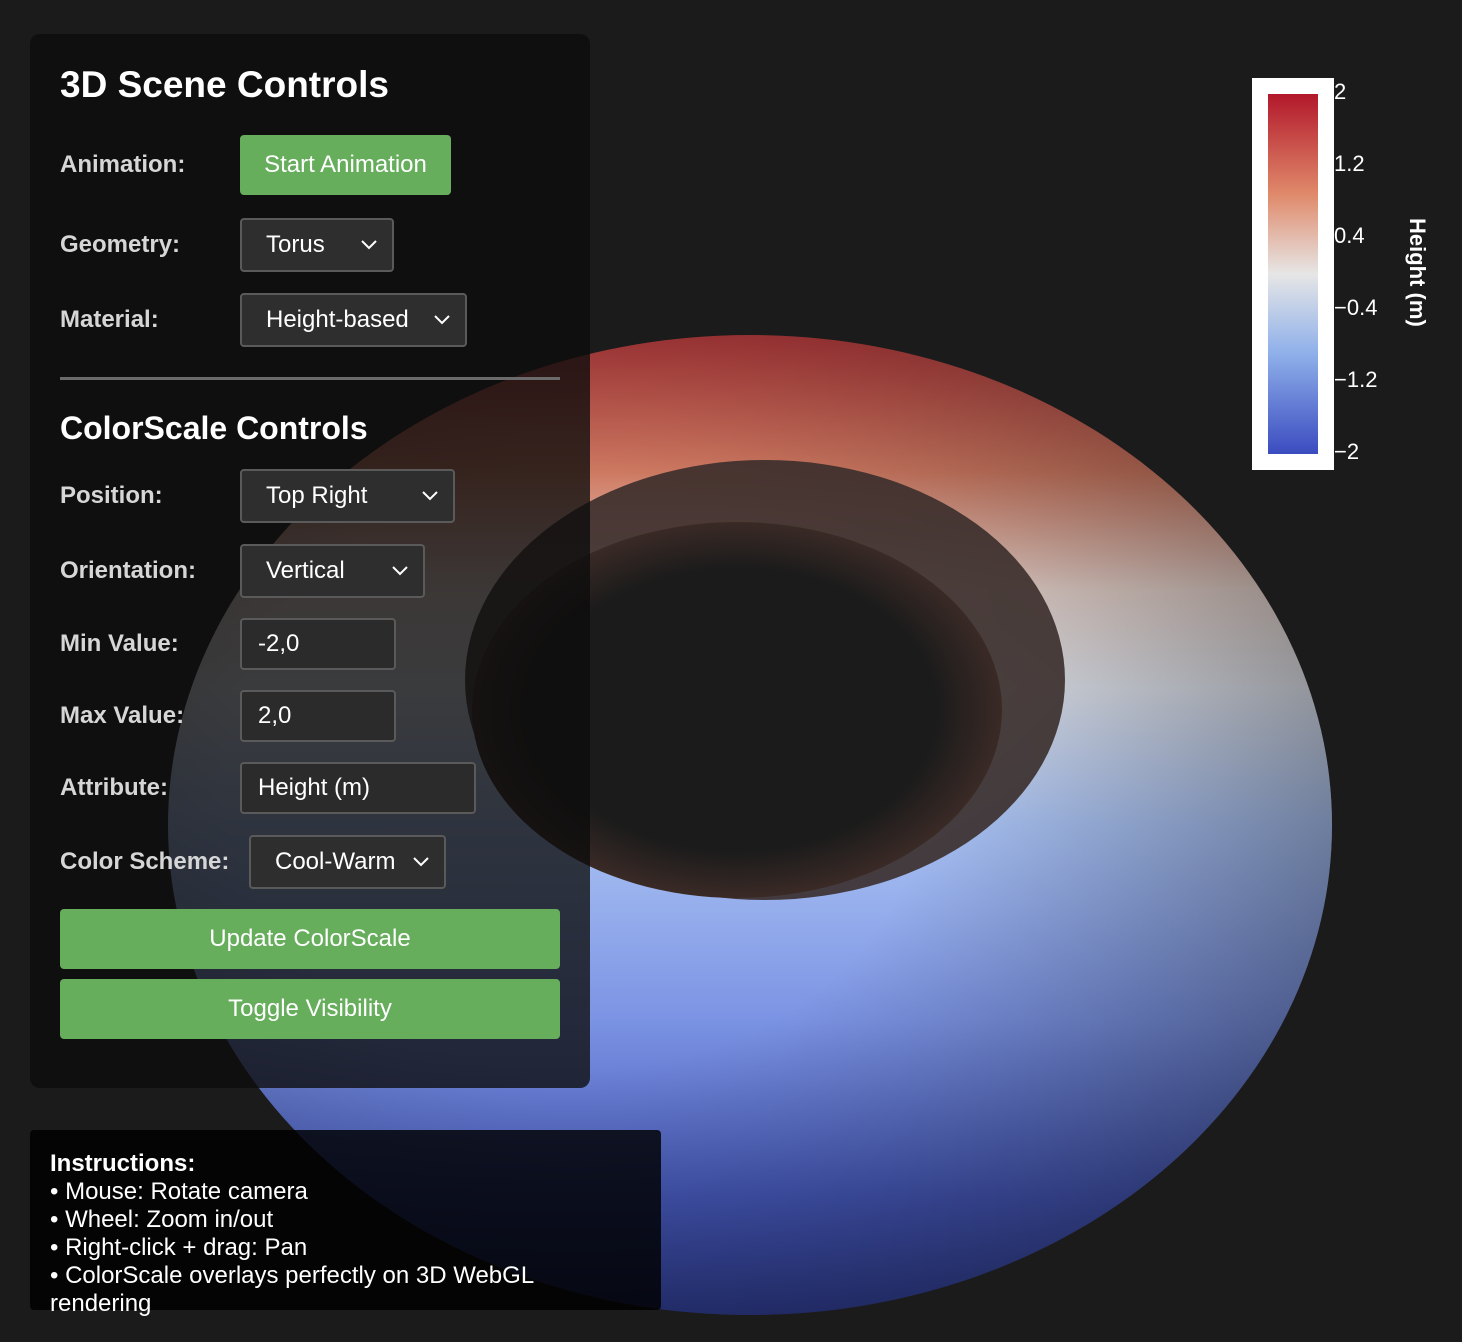  I want to click on position-select: Top Right, so click(347, 496).